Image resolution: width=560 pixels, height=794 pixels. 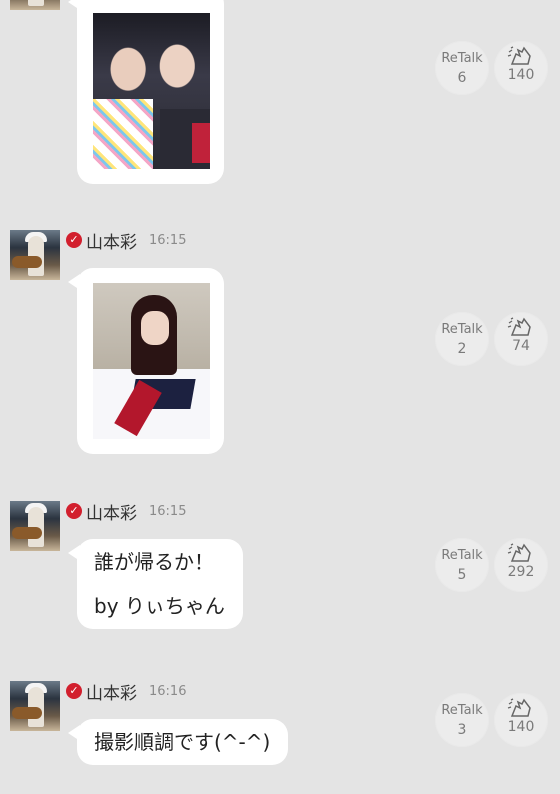 What do you see at coordinates (462, 730) in the screenshot?
I see `retalk-count: 3` at bounding box center [462, 730].